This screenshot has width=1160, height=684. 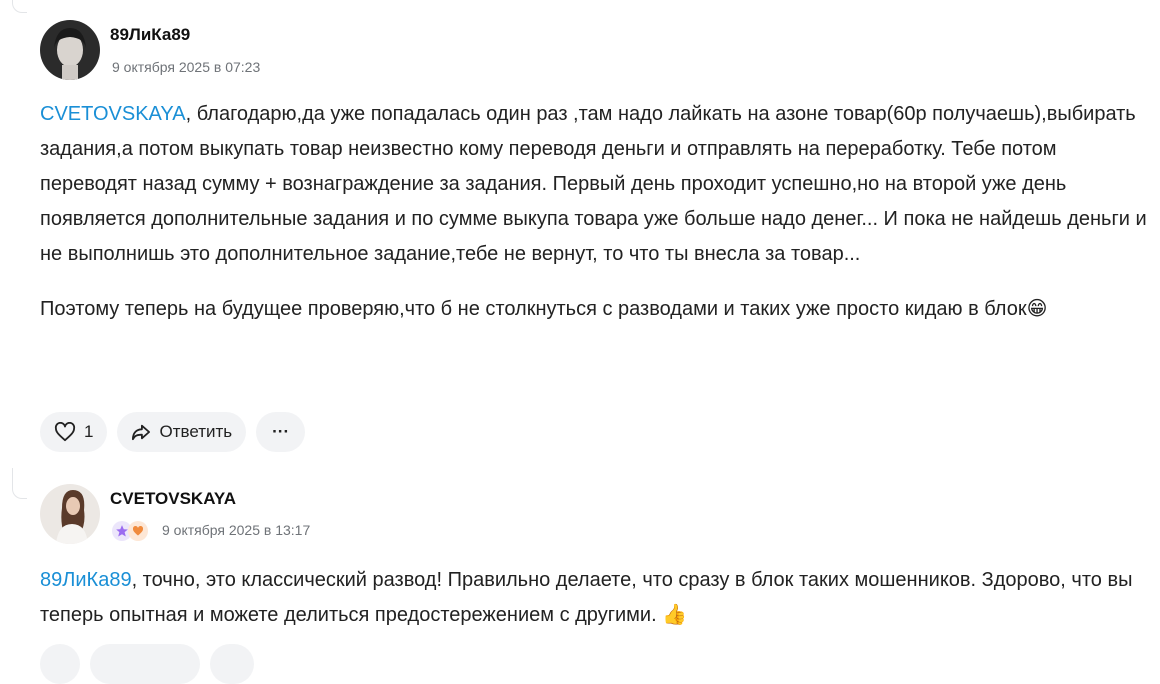 I want to click on author-name: 89ЛиКа89, so click(x=150, y=35).